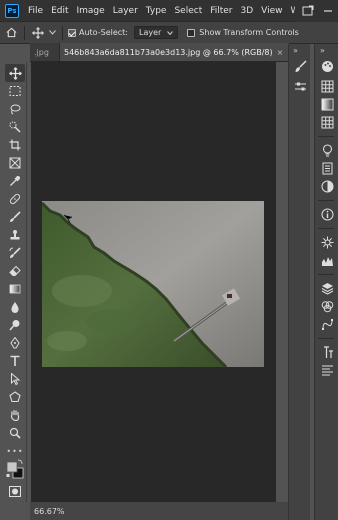  What do you see at coordinates (191, 32) in the screenshot?
I see `show-transform-checkbox` at bounding box center [191, 32].